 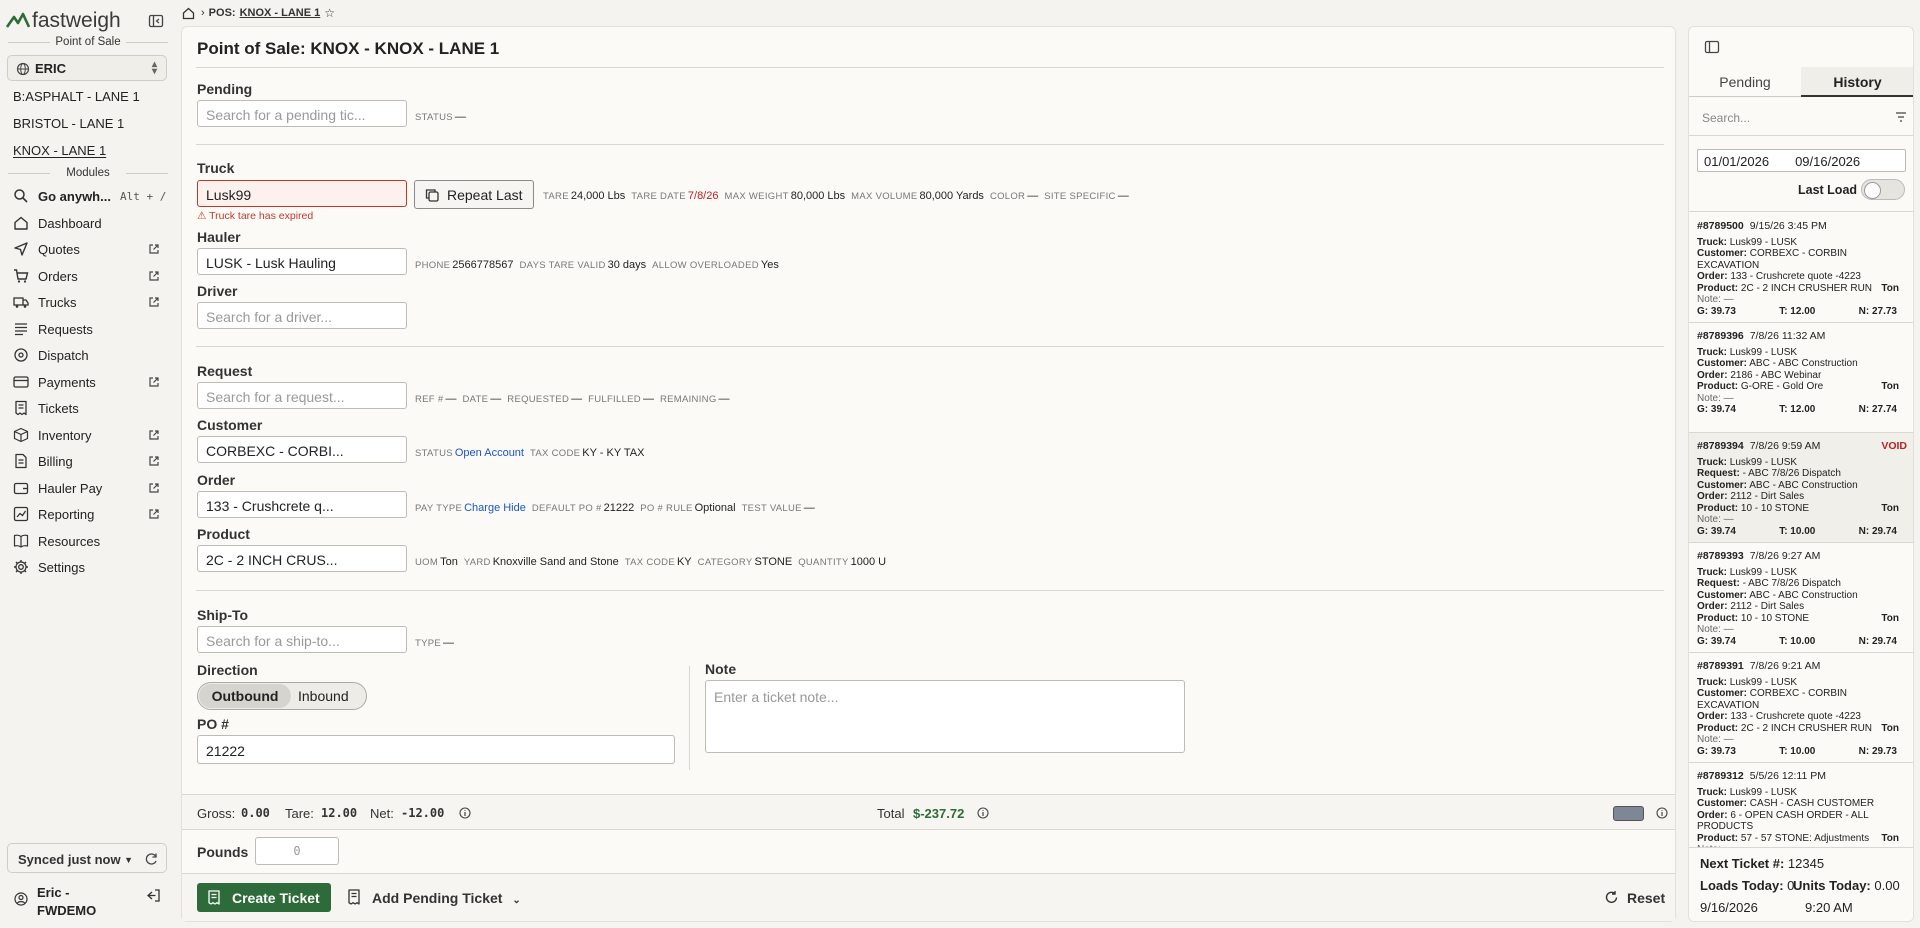 I want to click on meta-value: 80,000 Yards, so click(x=951, y=196).